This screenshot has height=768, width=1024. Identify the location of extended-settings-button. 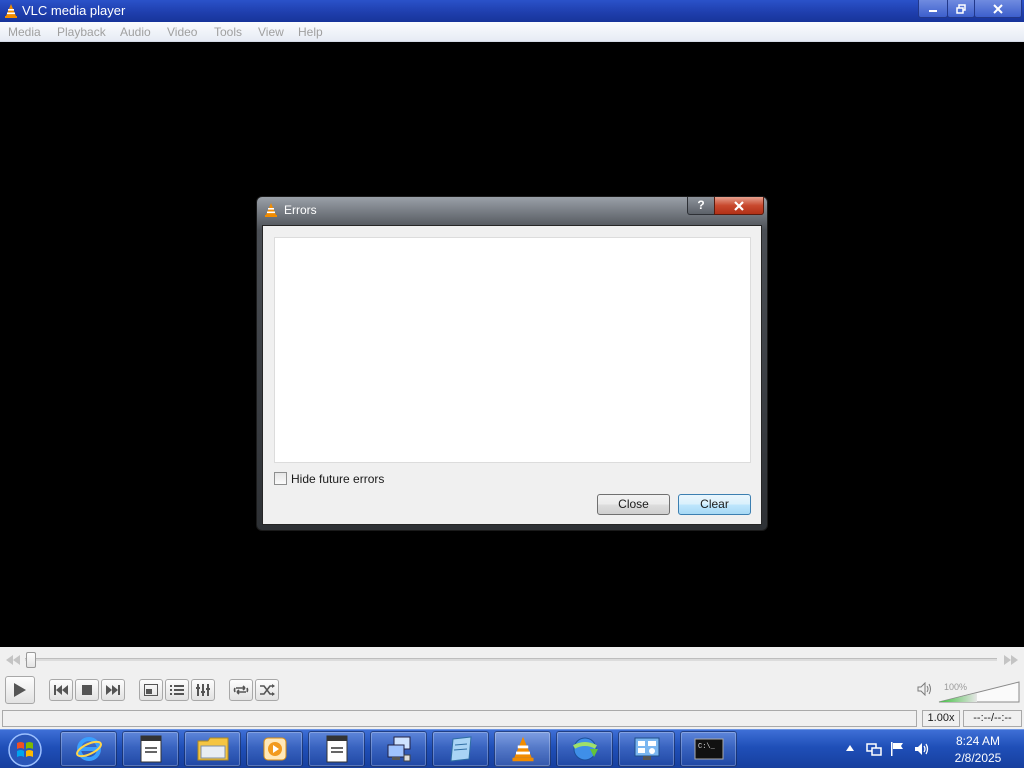
(203, 690).